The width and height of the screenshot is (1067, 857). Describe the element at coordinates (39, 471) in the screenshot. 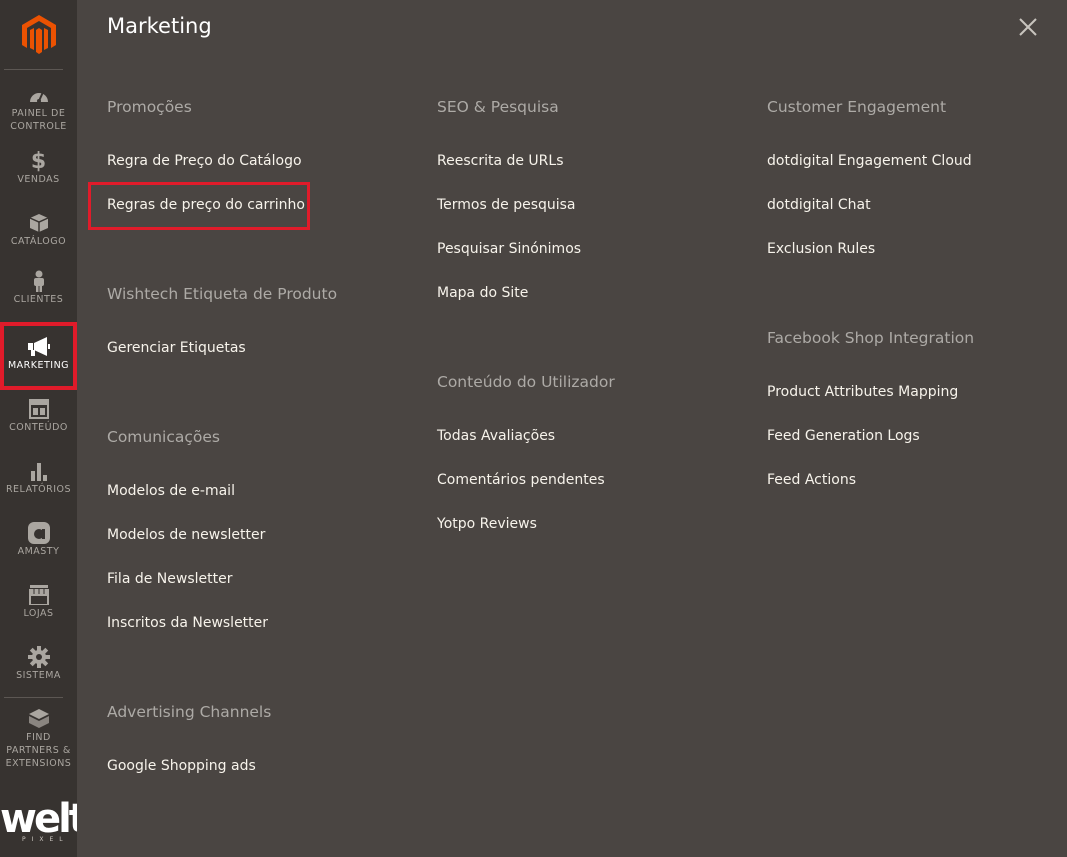

I see `bar-chart-icon` at that location.